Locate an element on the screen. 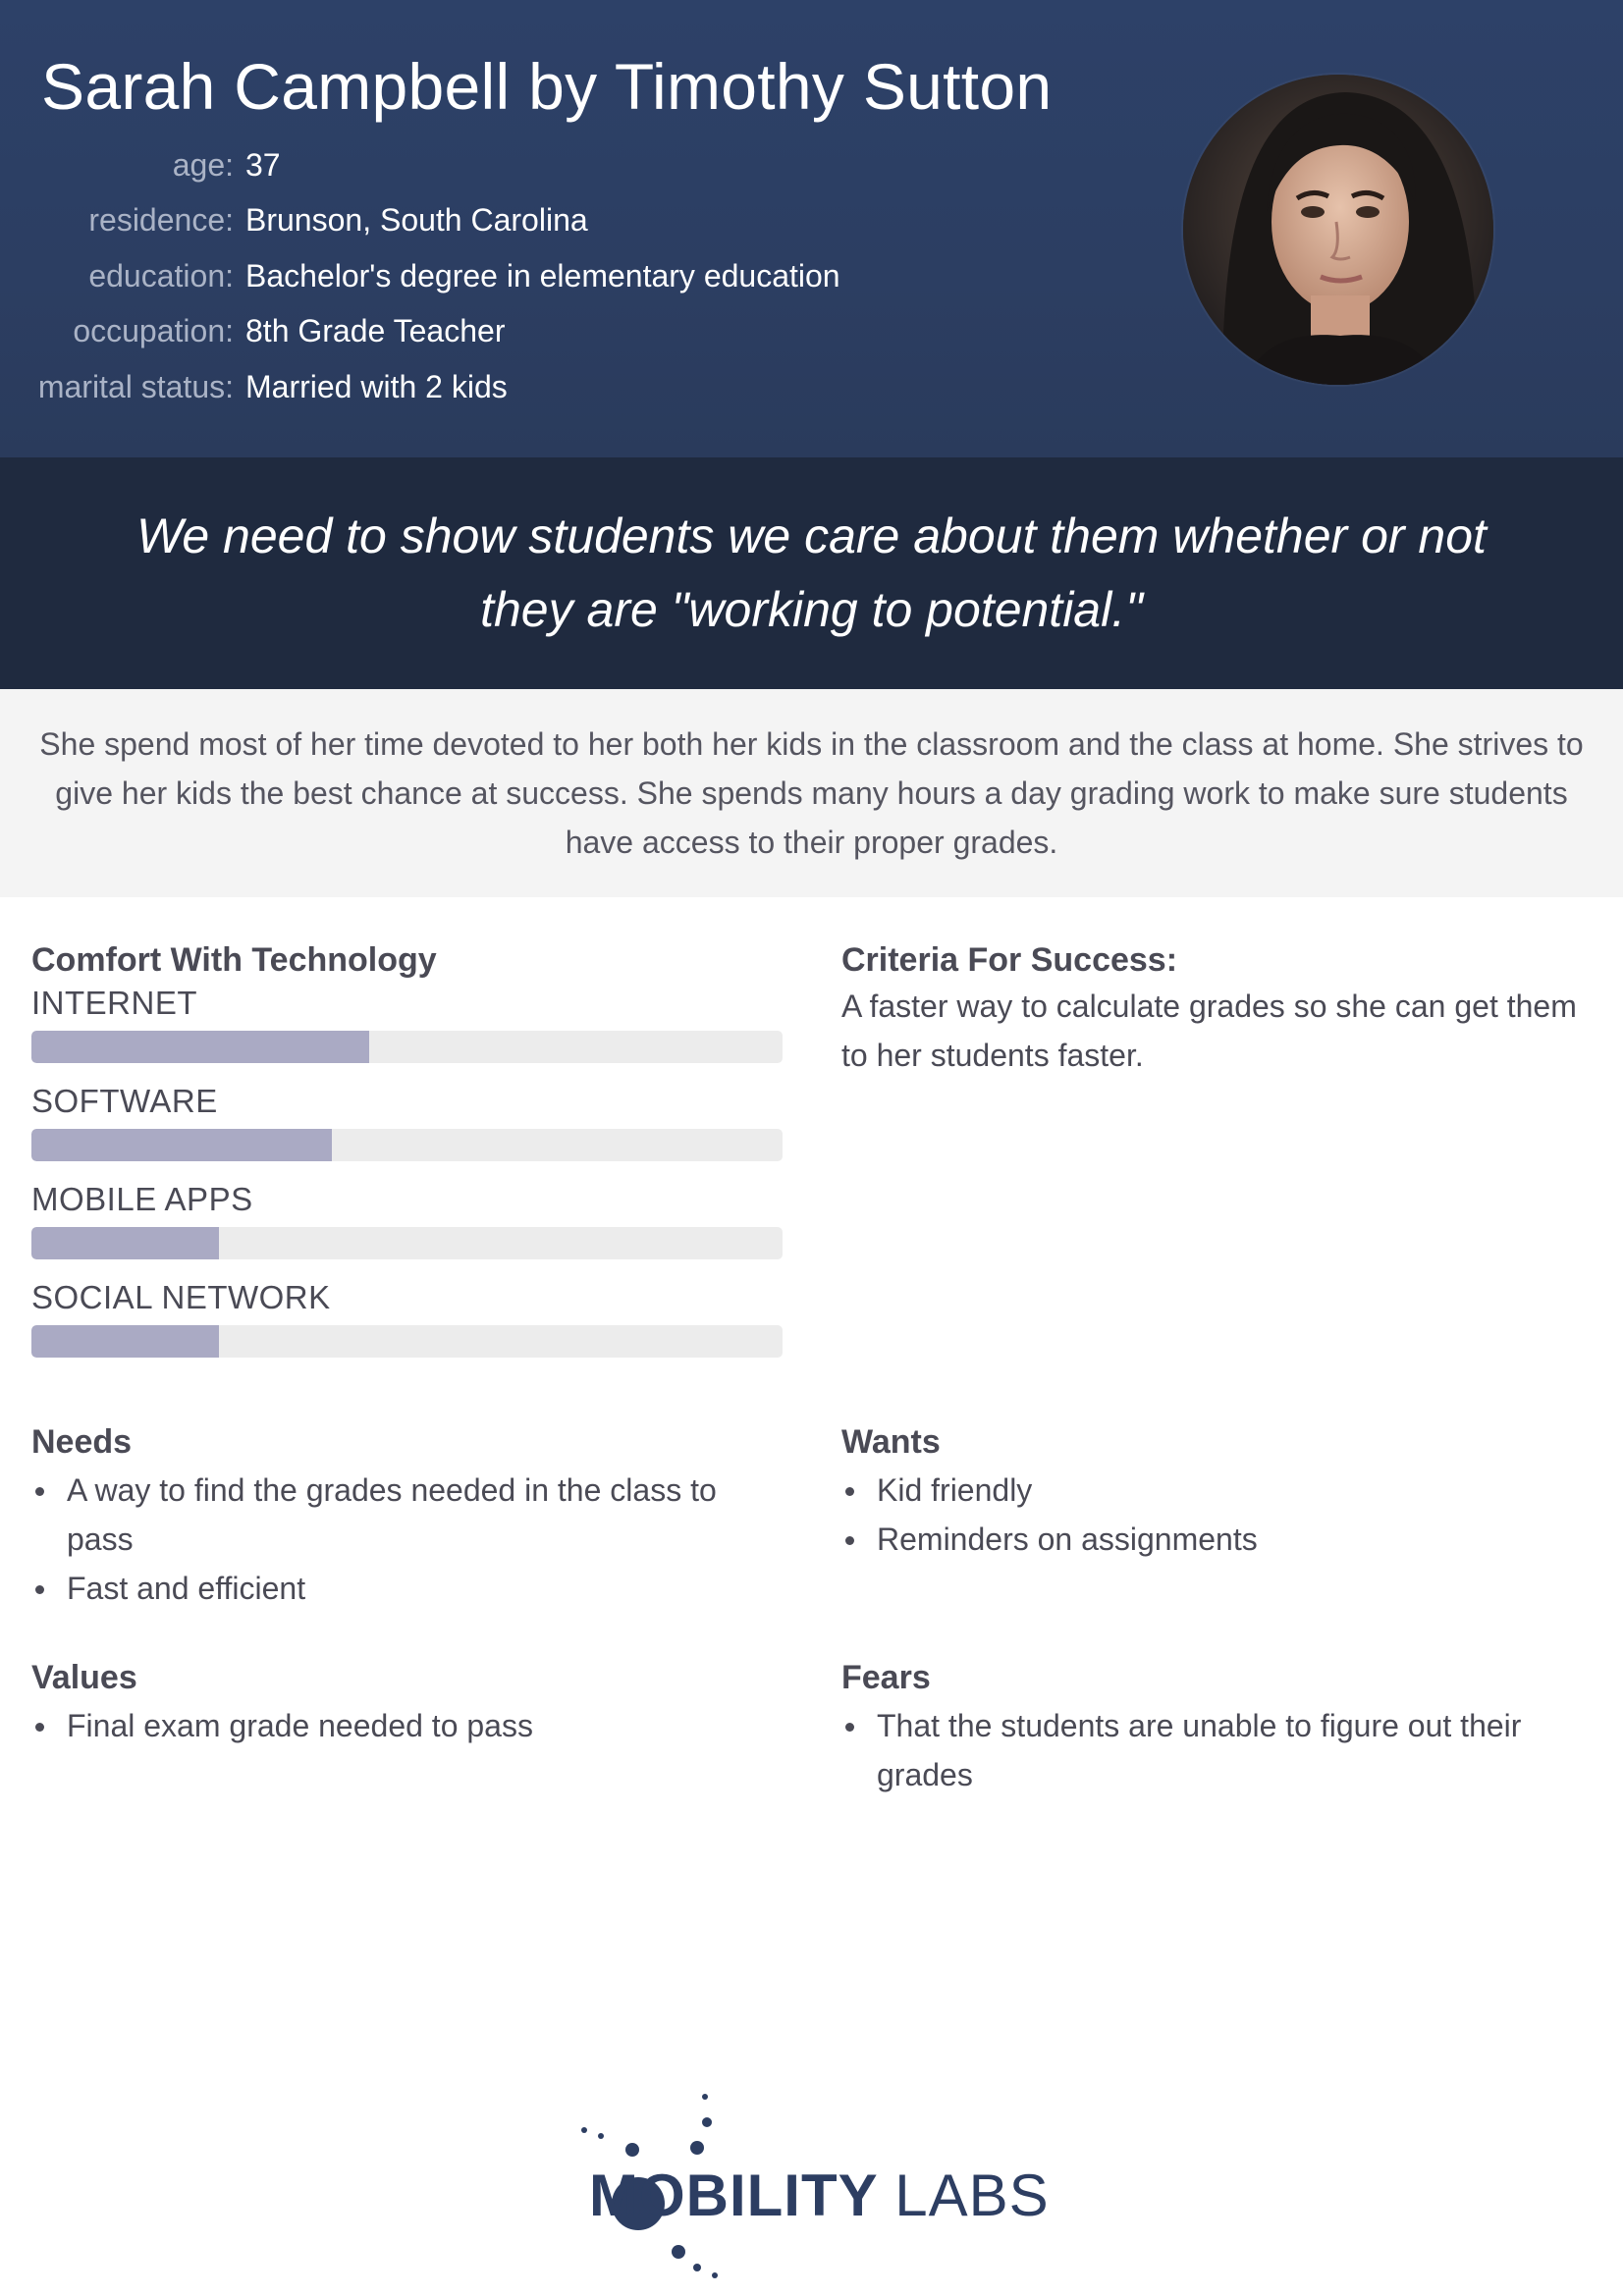 This screenshot has width=1623, height=2296. logo-suffix: LABS is located at coordinates (972, 2195).